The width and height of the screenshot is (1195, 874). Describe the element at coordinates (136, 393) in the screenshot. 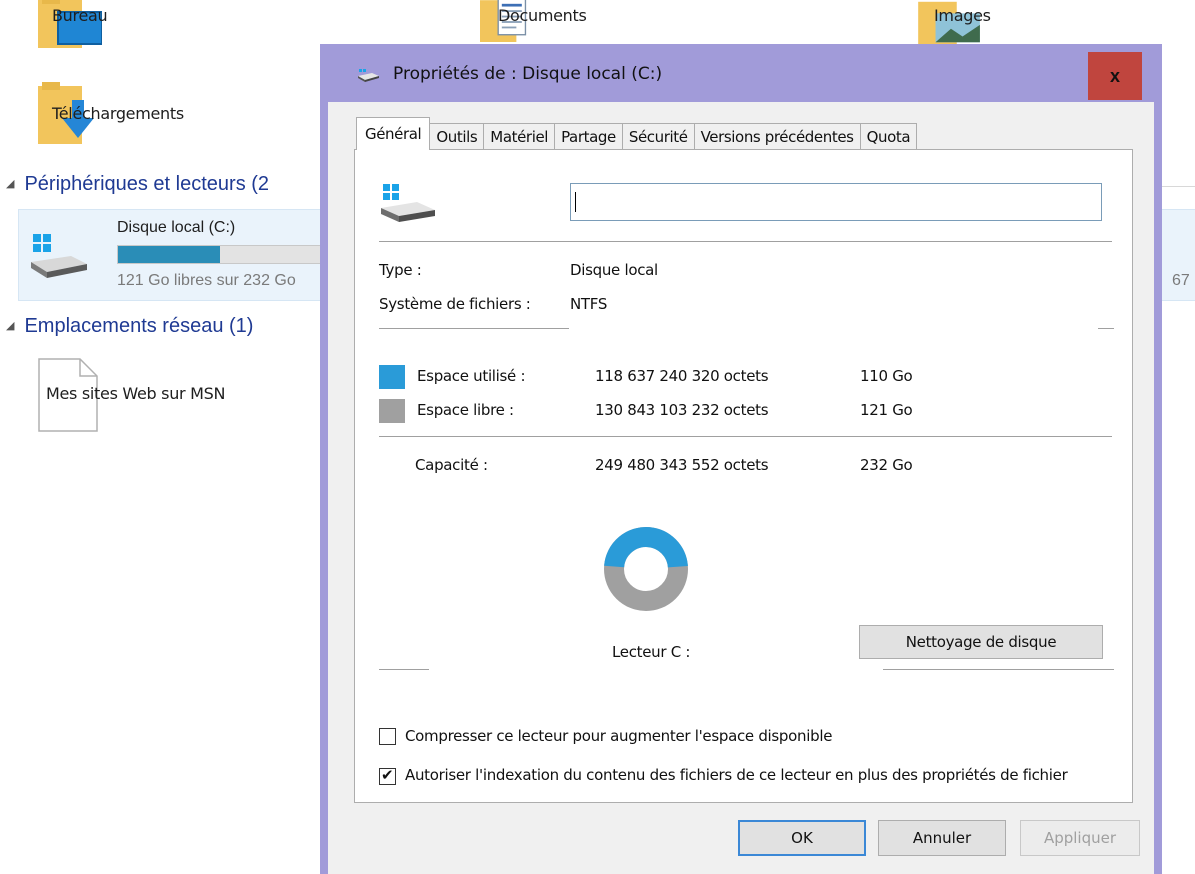

I see `network-item-label: Mes sites Web sur MSN` at that location.